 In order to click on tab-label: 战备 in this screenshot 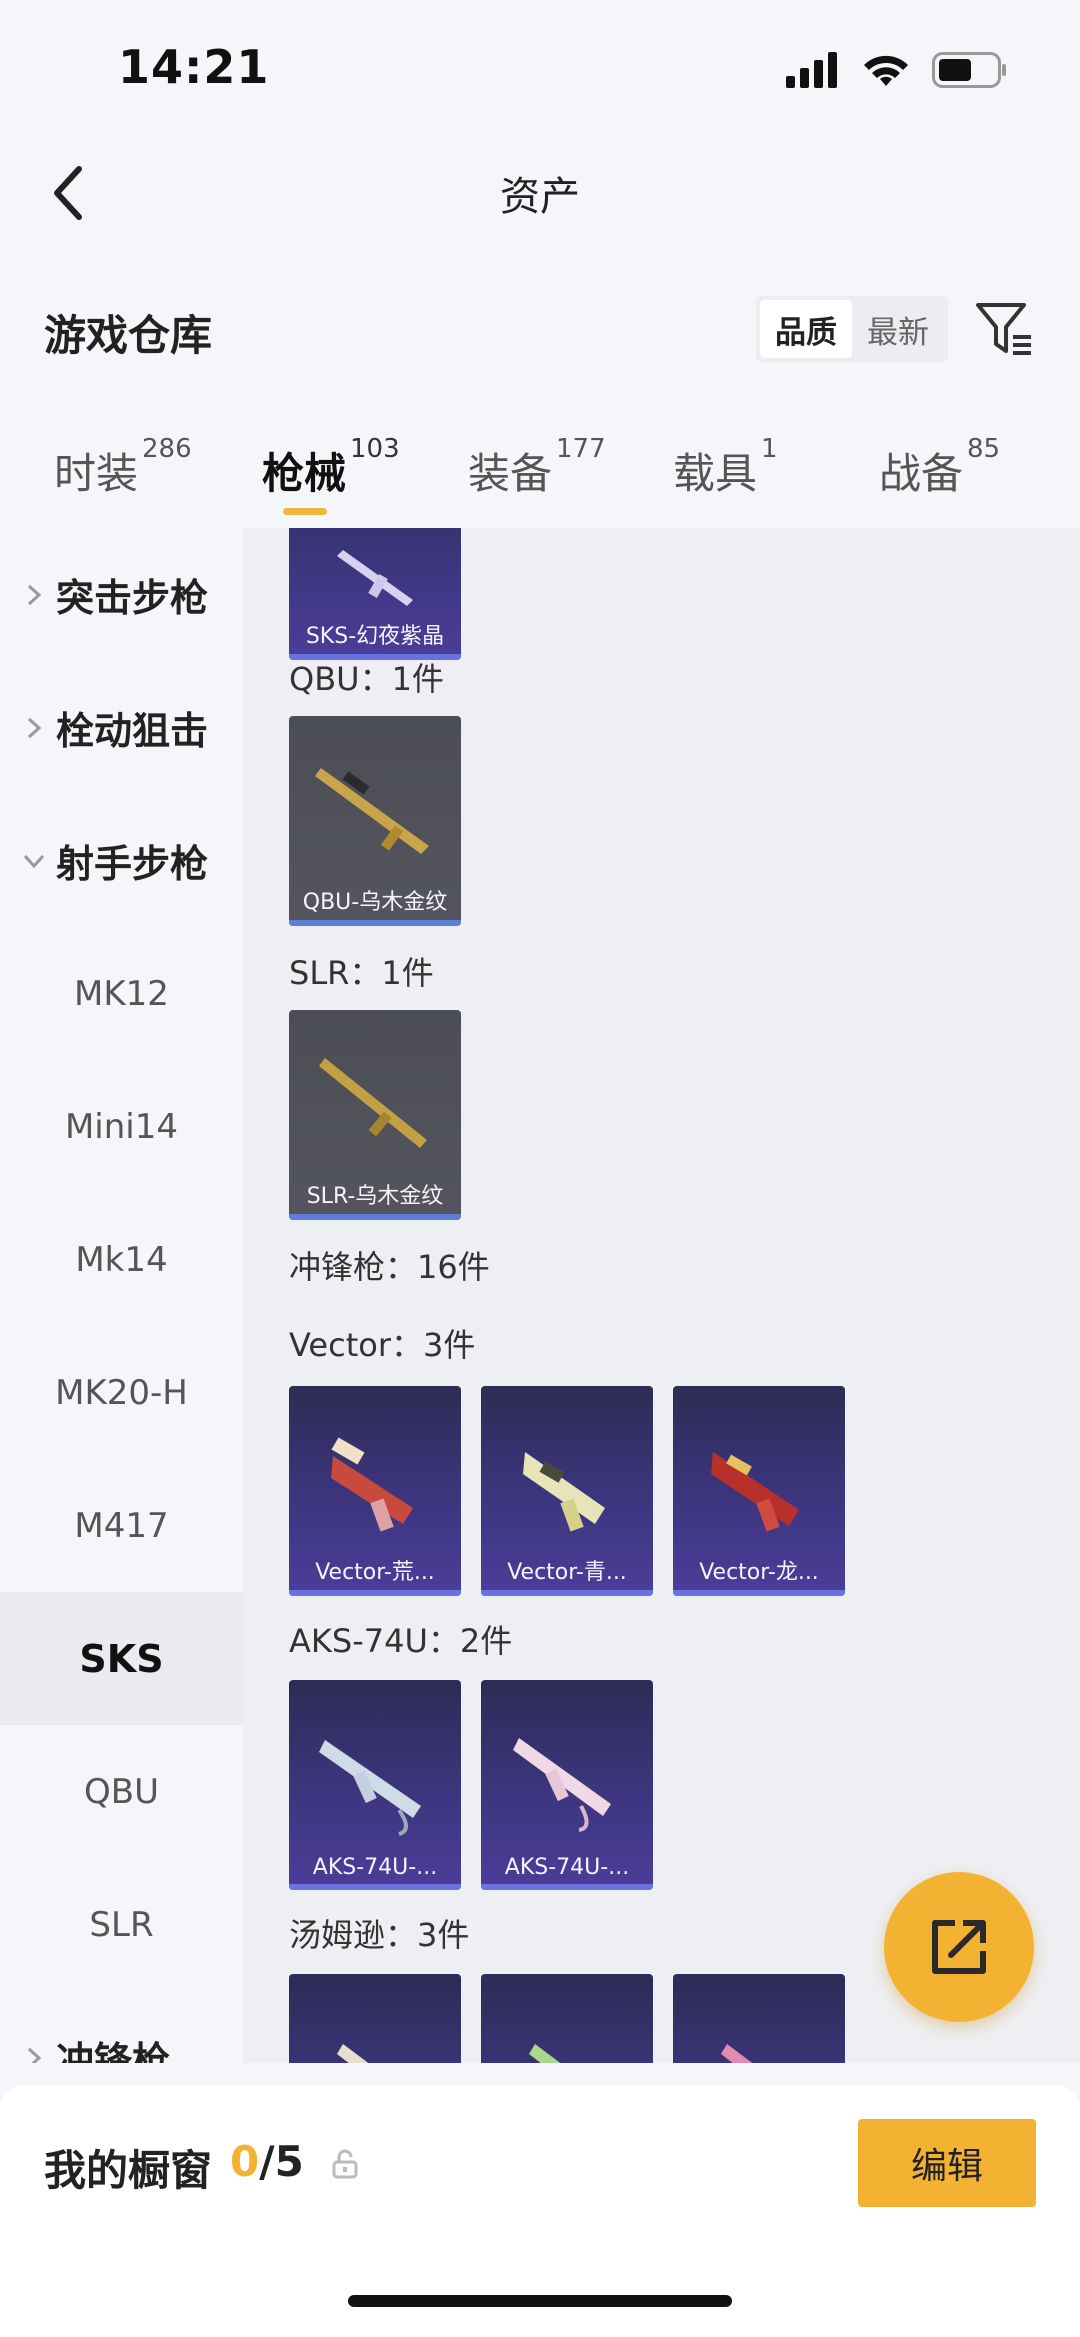, I will do `click(921, 473)`.